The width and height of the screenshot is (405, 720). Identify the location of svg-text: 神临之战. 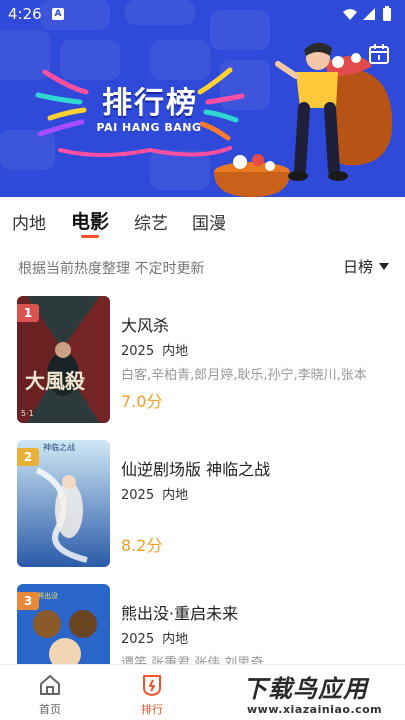
(59, 447).